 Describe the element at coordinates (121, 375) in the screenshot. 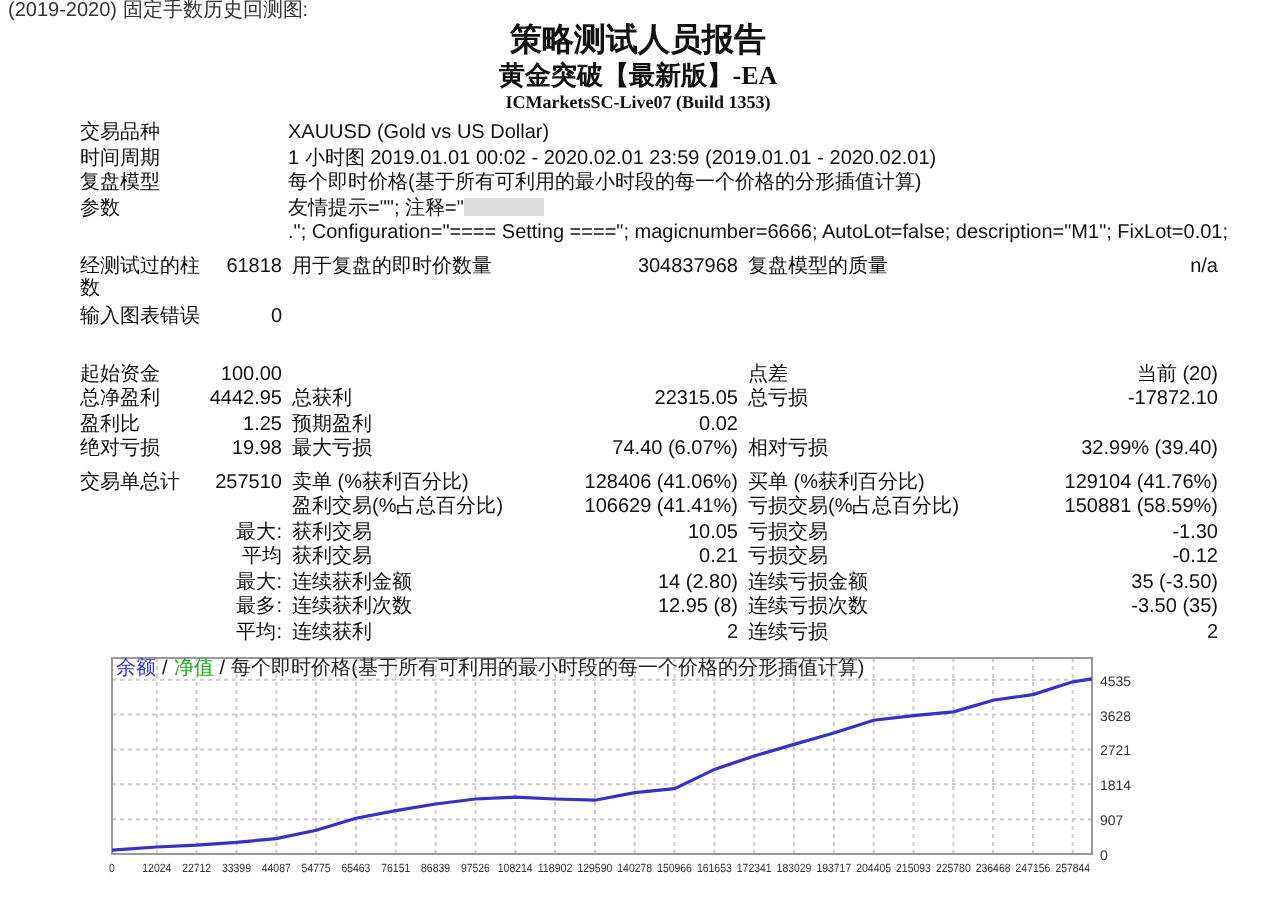

I see `stat-label: 起始资金` at that location.